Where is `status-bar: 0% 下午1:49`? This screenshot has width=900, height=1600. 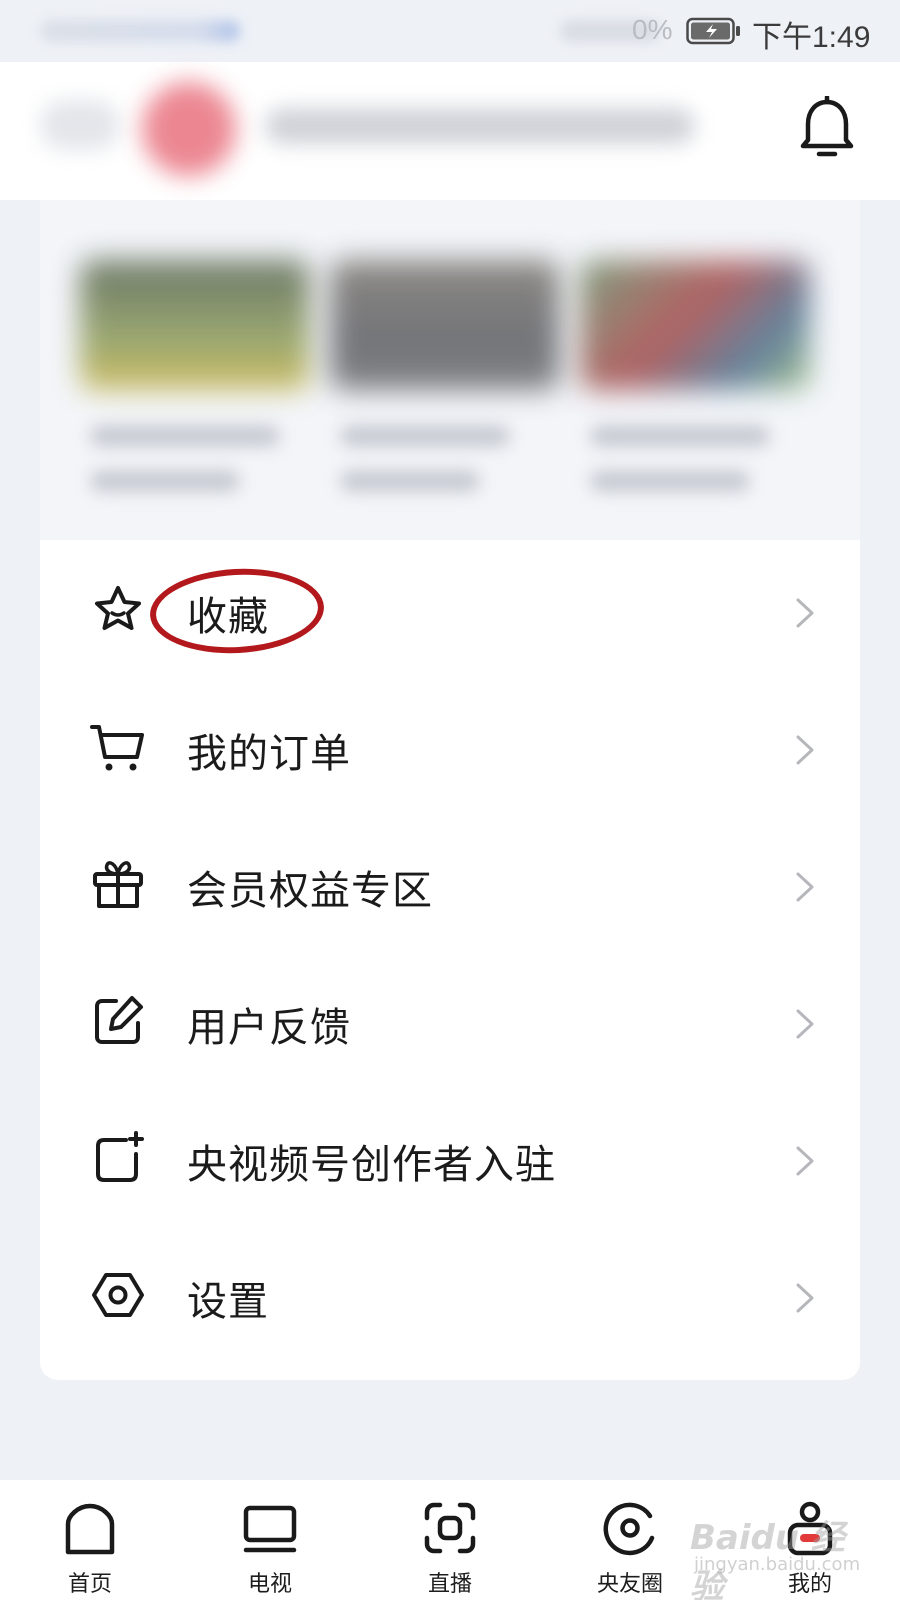 status-bar: 0% 下午1:49 is located at coordinates (450, 31).